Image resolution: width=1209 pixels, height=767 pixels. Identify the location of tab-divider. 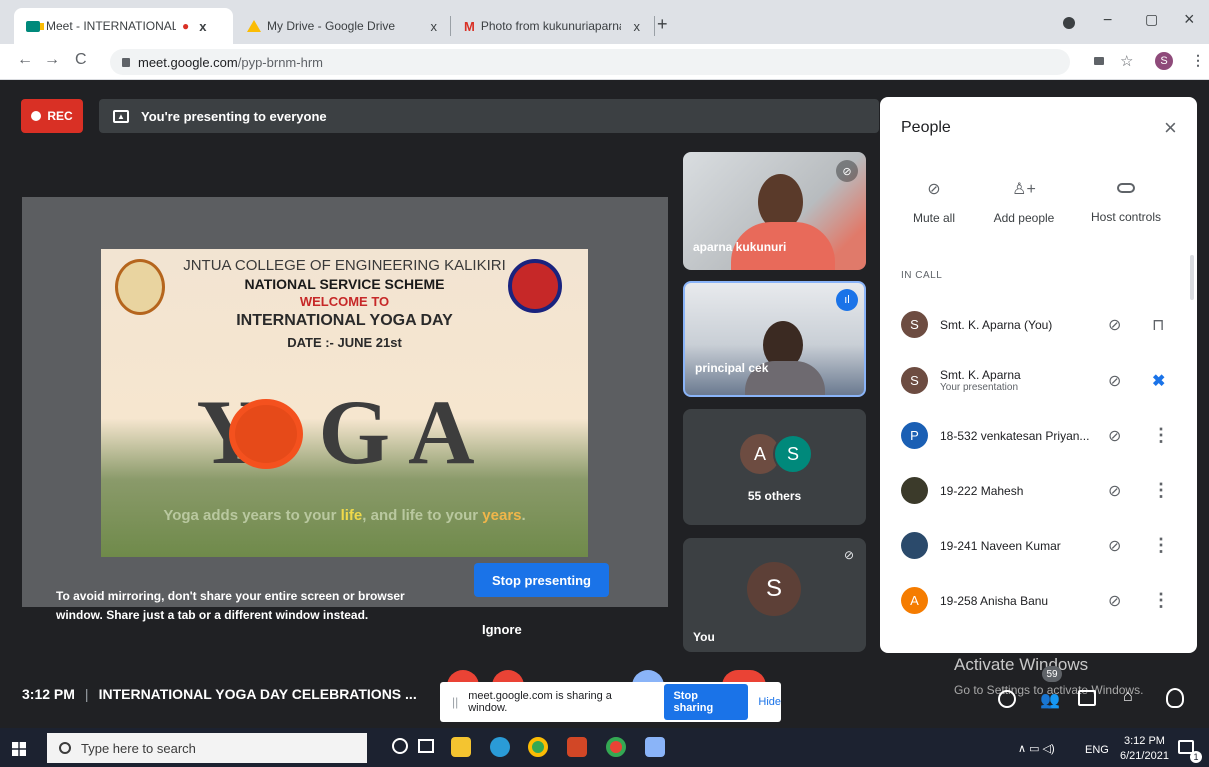
(450, 26).